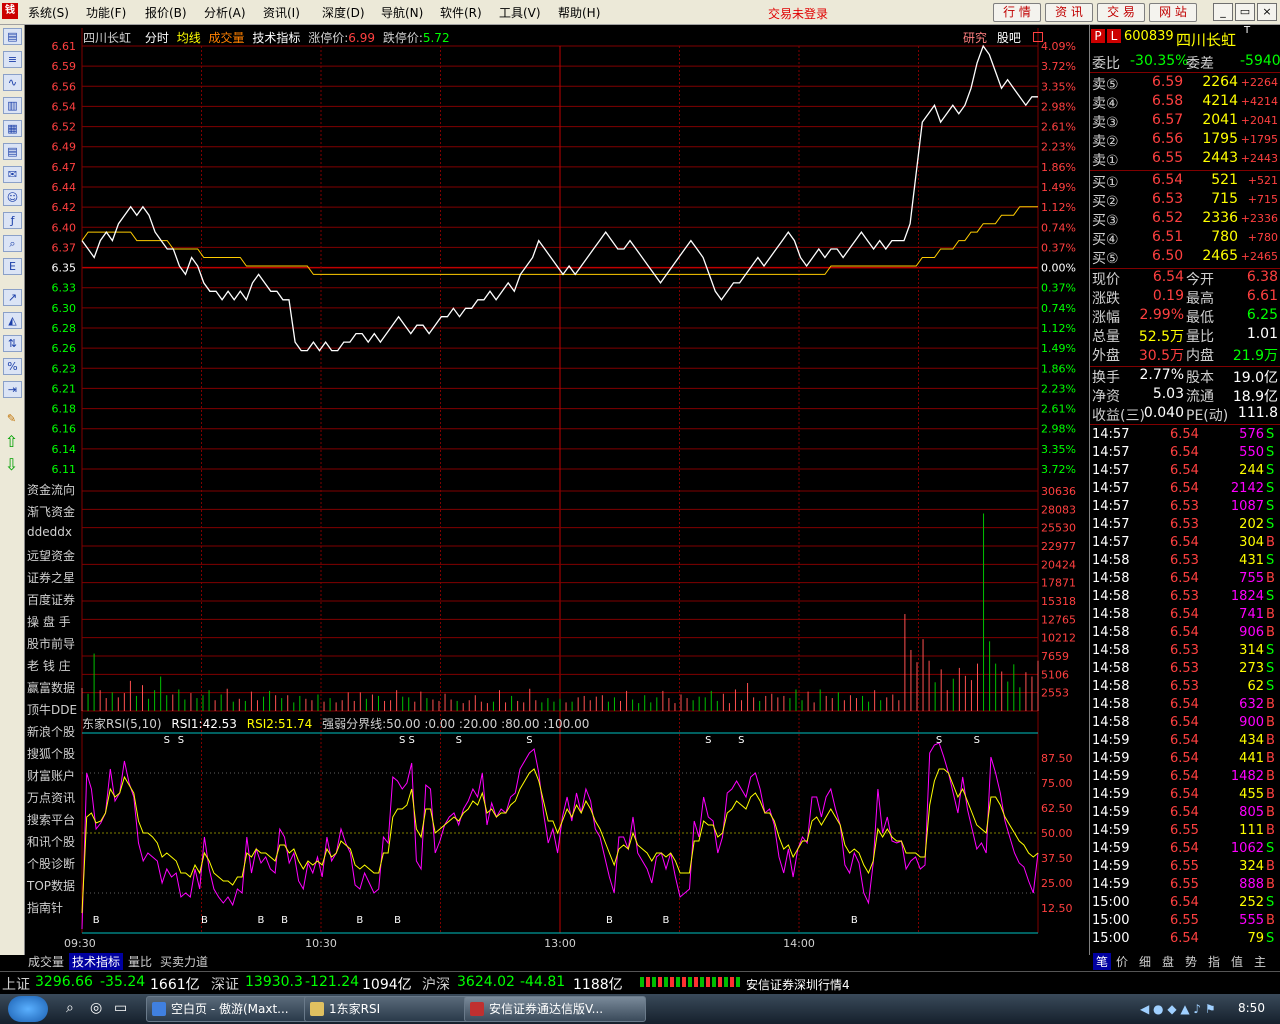 Image resolution: width=1280 pixels, height=1024 pixels. What do you see at coordinates (49, 621) in the screenshot?
I see `side-link-6: 操 盘 手` at bounding box center [49, 621].